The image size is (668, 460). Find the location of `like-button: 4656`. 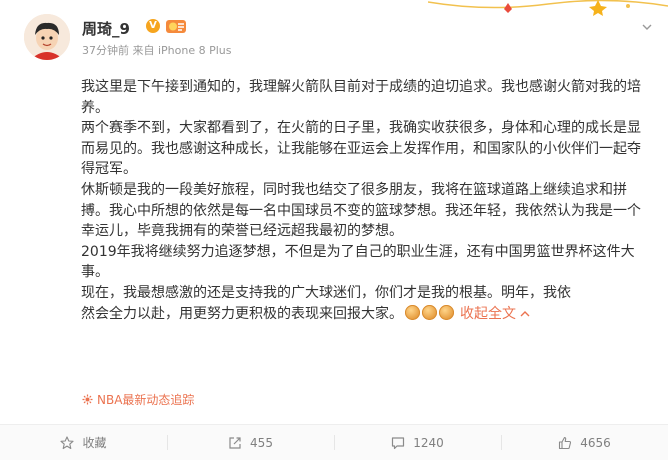

like-button: 4656 is located at coordinates (584, 442).